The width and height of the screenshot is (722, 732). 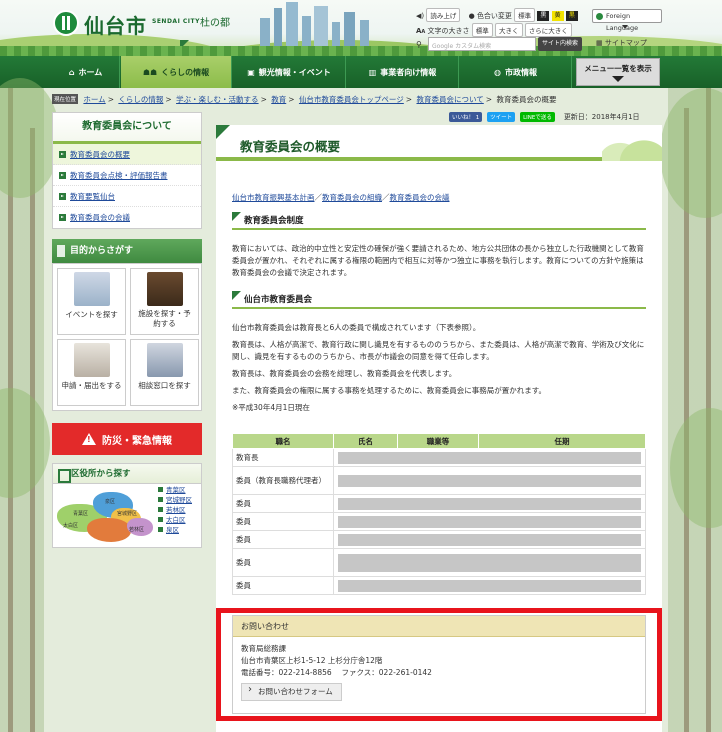 What do you see at coordinates (175, 510) in the screenshot?
I see `ward-link-wakabayashi: 若林区` at bounding box center [175, 510].